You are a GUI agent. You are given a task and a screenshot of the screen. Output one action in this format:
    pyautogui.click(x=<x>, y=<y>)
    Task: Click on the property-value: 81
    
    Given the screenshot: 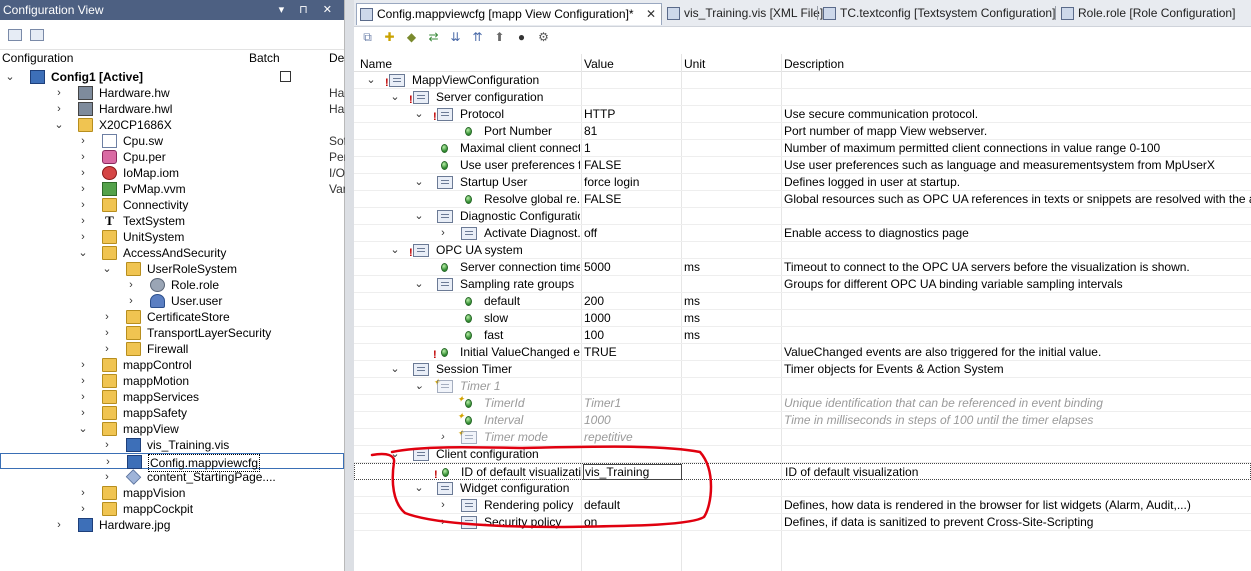 What is the action you would take?
    pyautogui.click(x=632, y=131)
    